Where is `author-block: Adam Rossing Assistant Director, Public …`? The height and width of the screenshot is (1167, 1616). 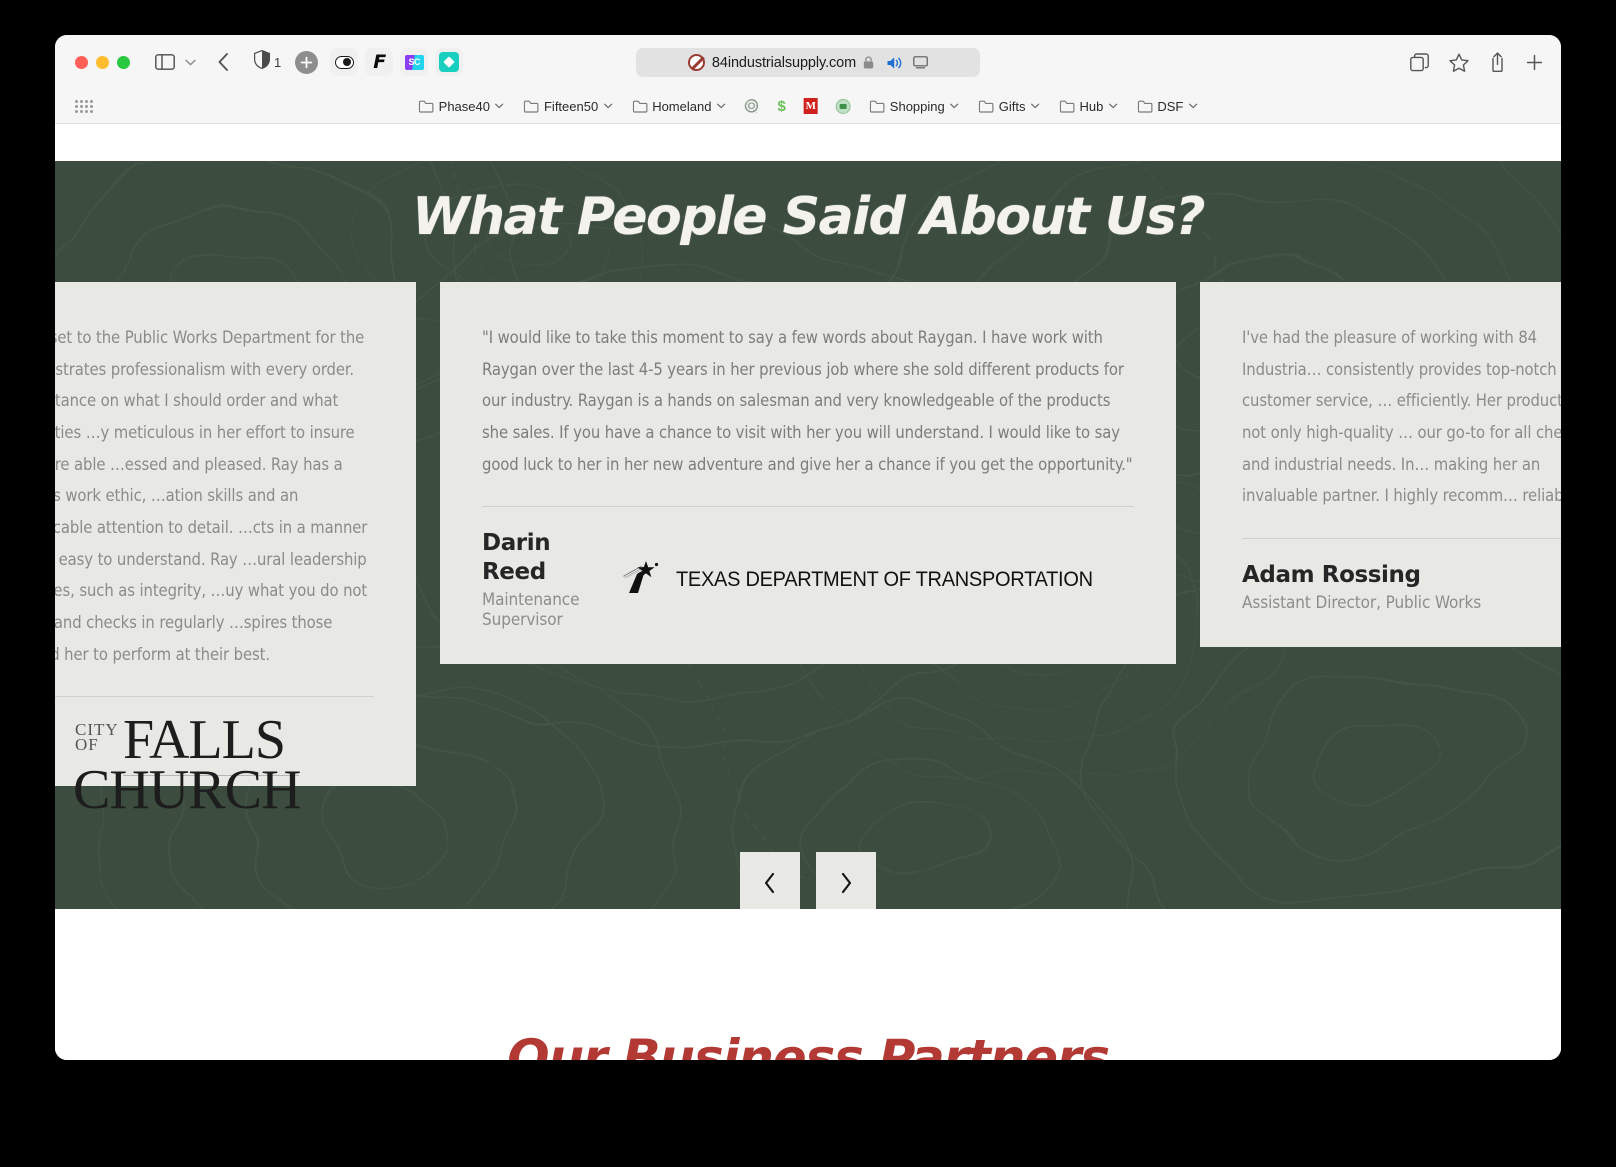
author-block: Adam Rossing Assistant Director, Public … is located at coordinates (1361, 587).